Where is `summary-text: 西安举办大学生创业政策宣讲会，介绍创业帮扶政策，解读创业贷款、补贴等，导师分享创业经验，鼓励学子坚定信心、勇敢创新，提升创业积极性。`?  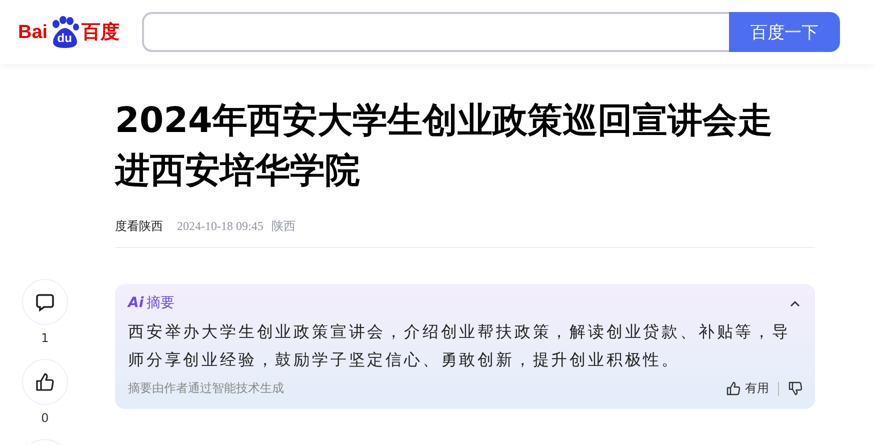
summary-text: 西安举办大学生创业政策宣讲会，介绍创业帮扶政策，解读创业贷款、补贴等，导师分享创业经验，鼓励学子坚定信心、勇敢创新，提升创业积极性。 is located at coordinates (460, 346).